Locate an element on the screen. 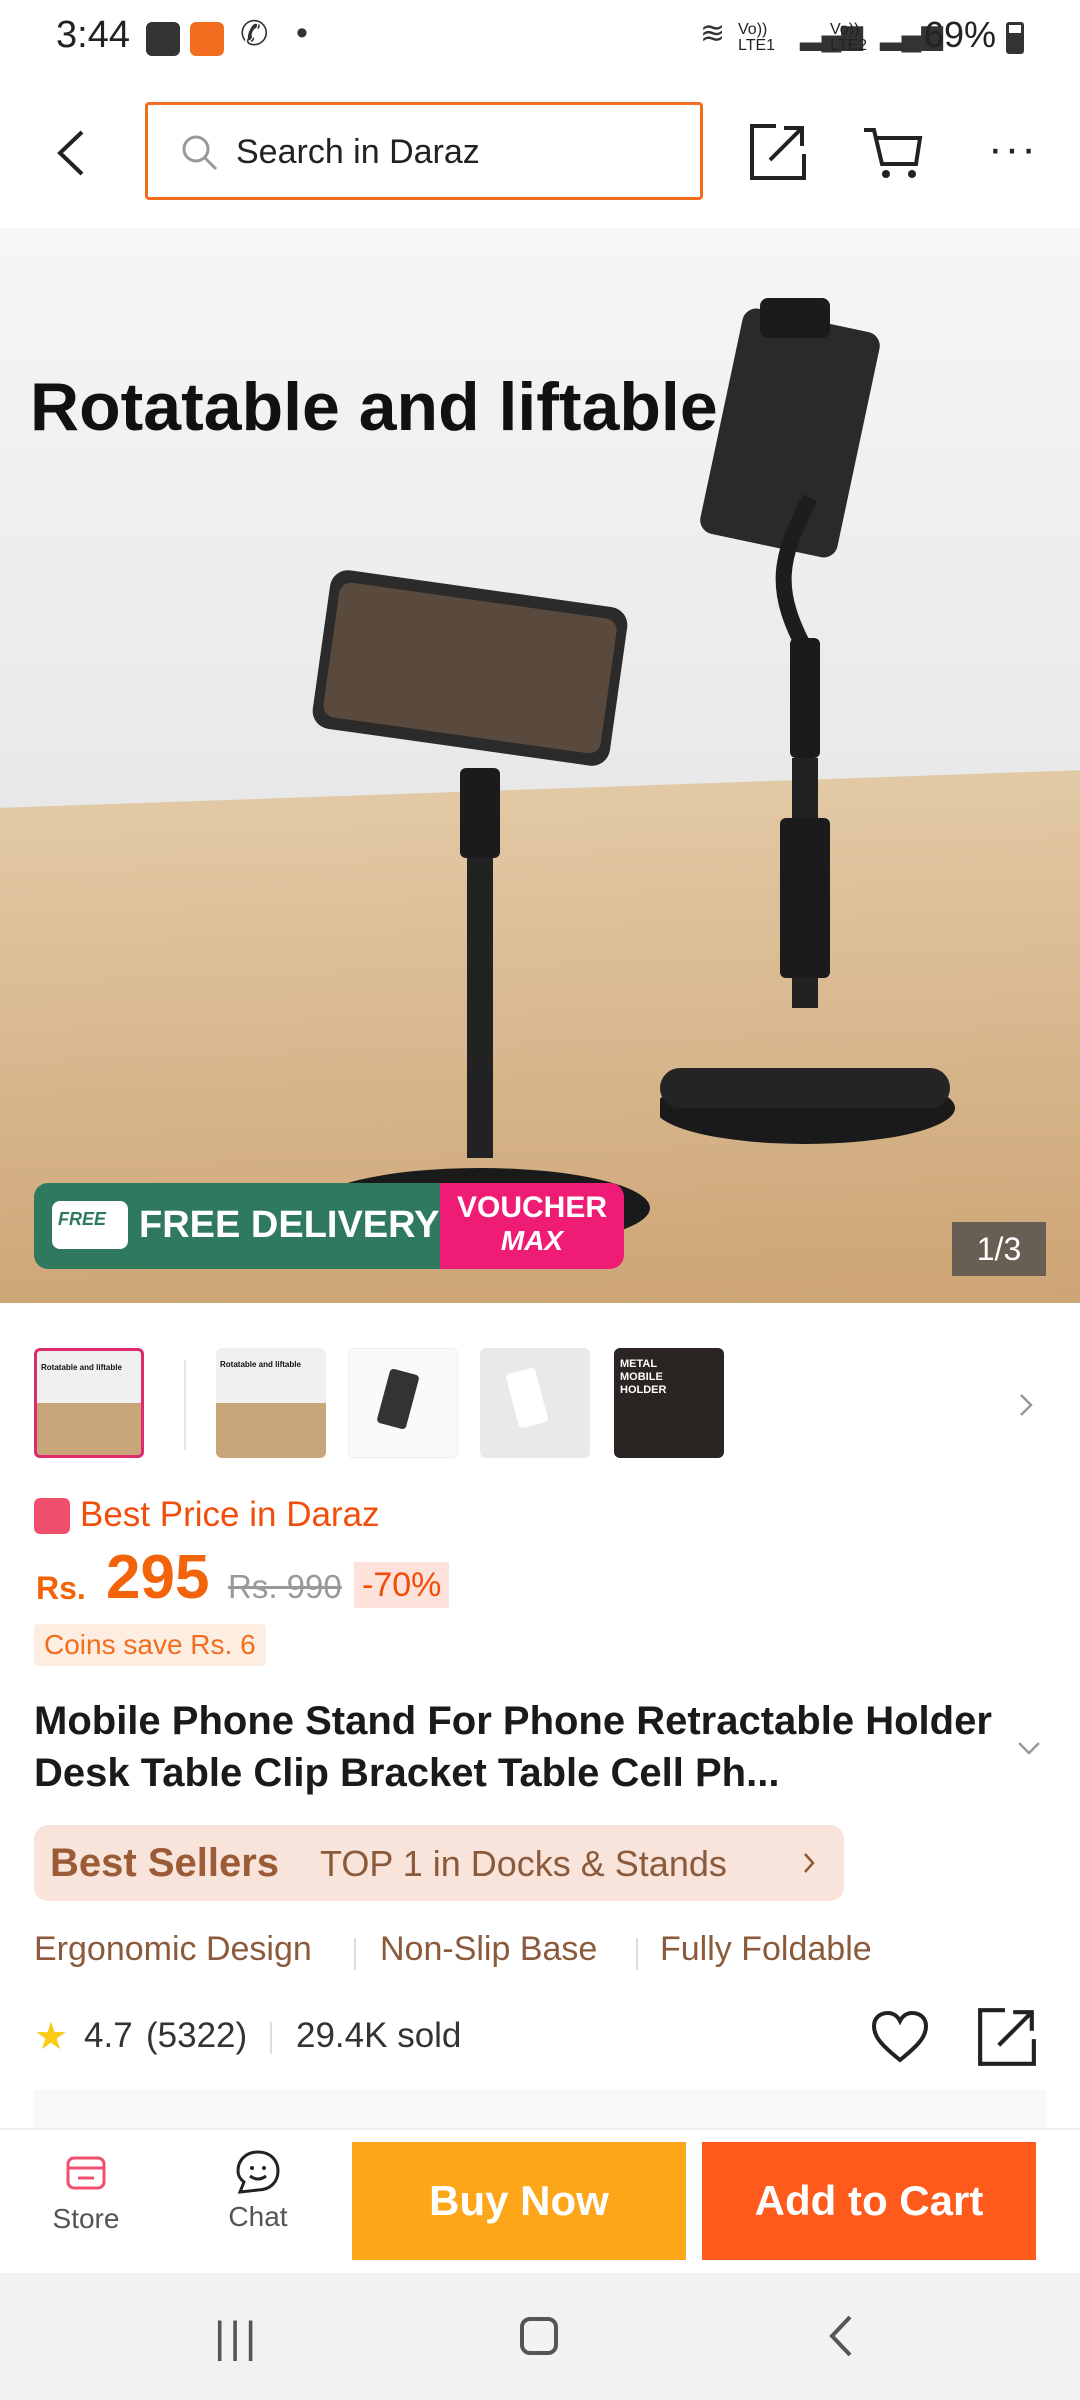 The image size is (1080, 2400). buy-now-button: Buy Now is located at coordinates (519, 2201).